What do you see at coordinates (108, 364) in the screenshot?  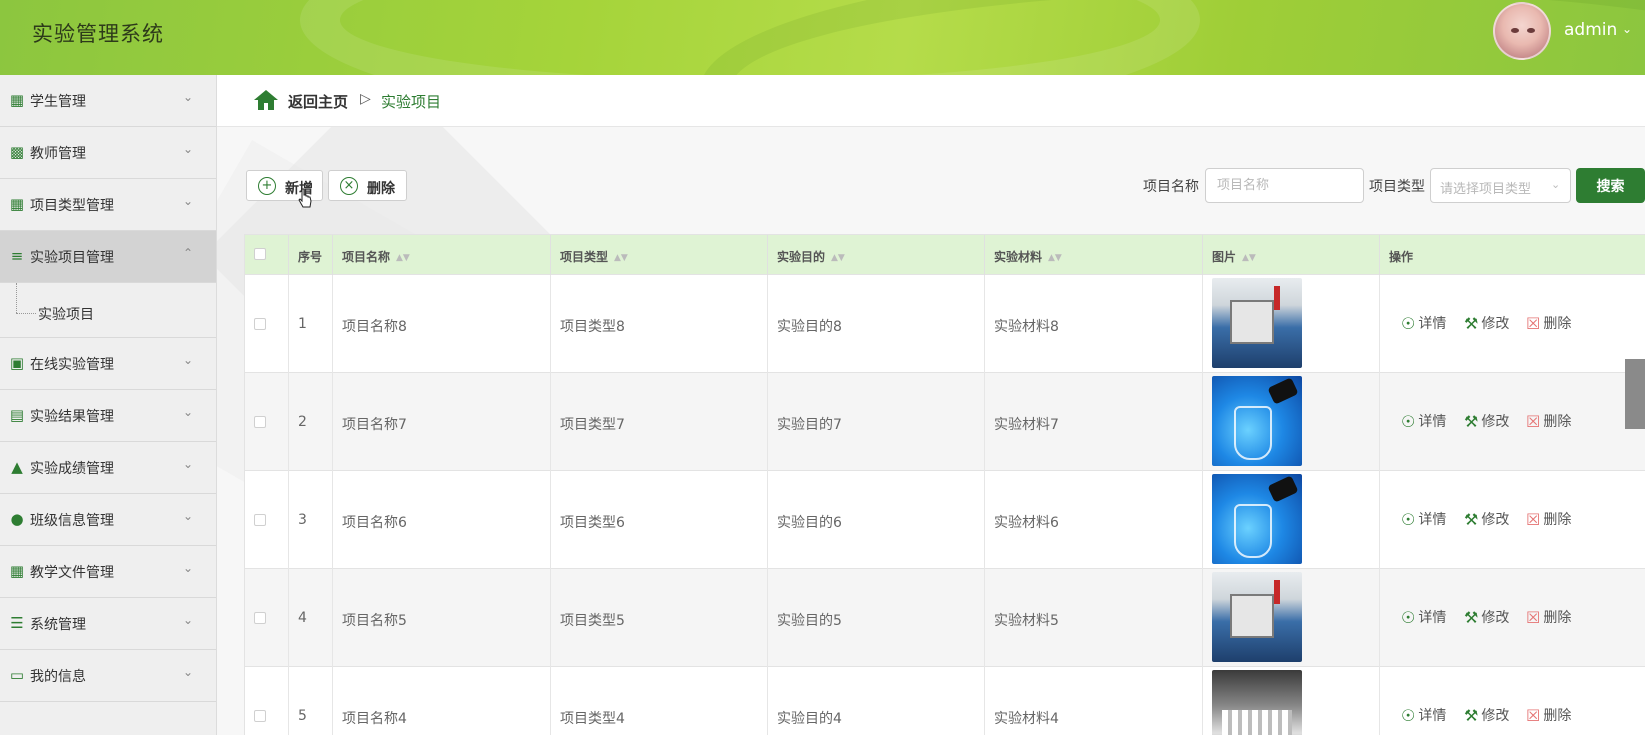 I see `sidebar-item-online-experiment: ▣ 在线实验管理 ⌄` at bounding box center [108, 364].